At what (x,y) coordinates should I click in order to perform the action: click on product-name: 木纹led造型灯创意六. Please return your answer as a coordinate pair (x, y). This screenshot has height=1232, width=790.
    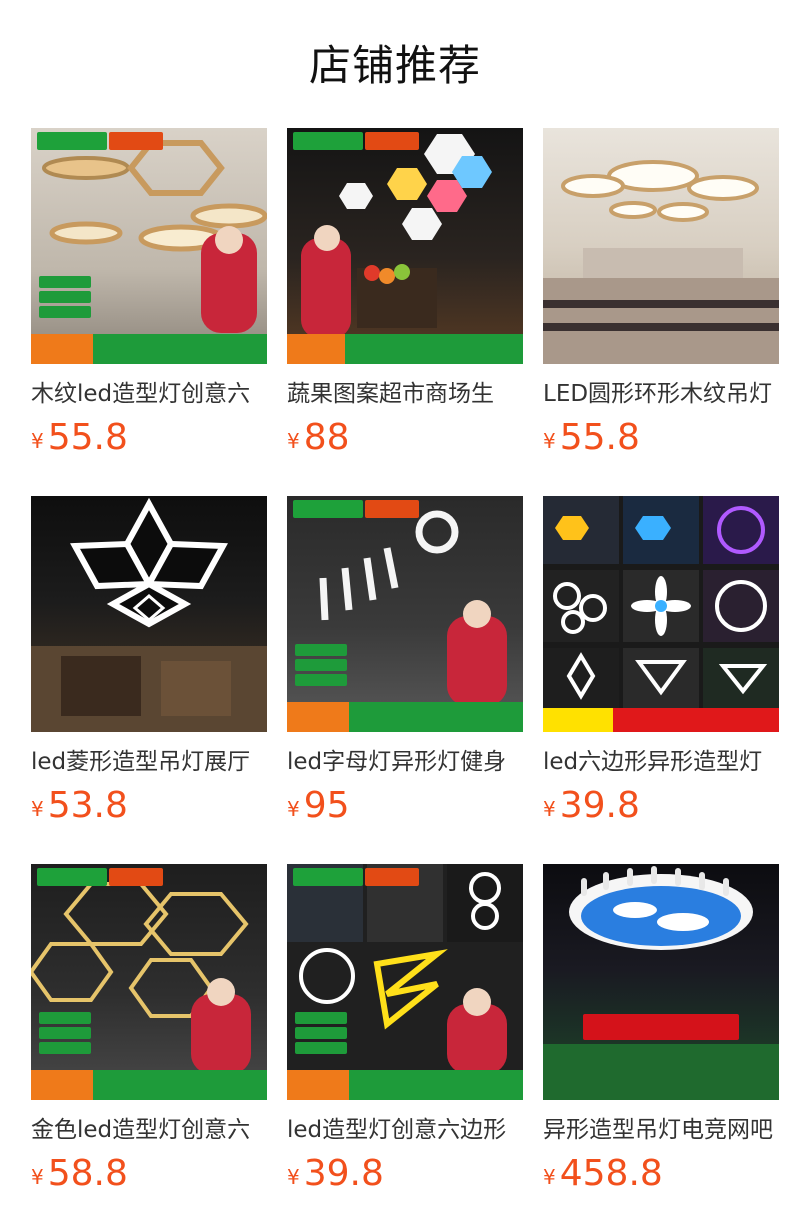
    Looking at the image, I should click on (149, 394).